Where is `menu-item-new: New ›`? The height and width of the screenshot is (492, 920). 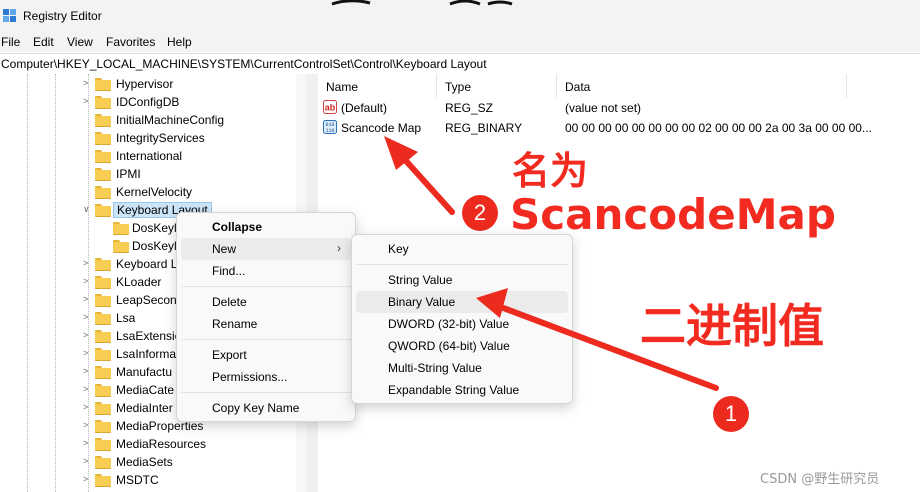
menu-item-new: New › is located at coordinates (266, 249).